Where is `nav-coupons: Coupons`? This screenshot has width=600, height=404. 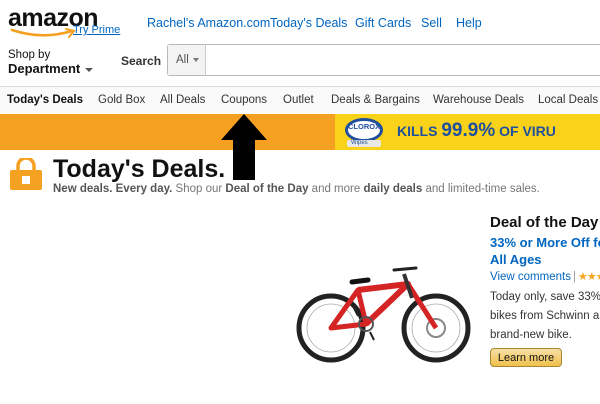 nav-coupons: Coupons is located at coordinates (244, 100).